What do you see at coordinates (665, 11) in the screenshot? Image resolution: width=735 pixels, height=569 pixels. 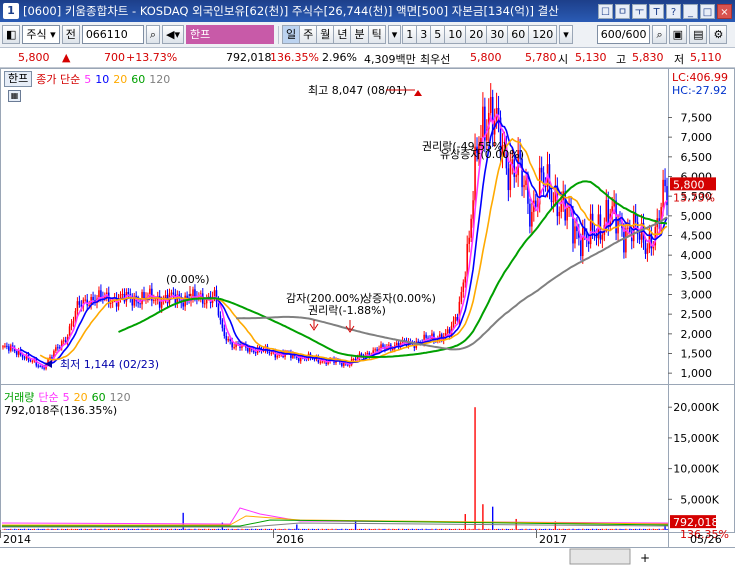 I see `title-icon-group: ☐ ㅁ ㅜ T ? _ □ ×` at bounding box center [665, 11].